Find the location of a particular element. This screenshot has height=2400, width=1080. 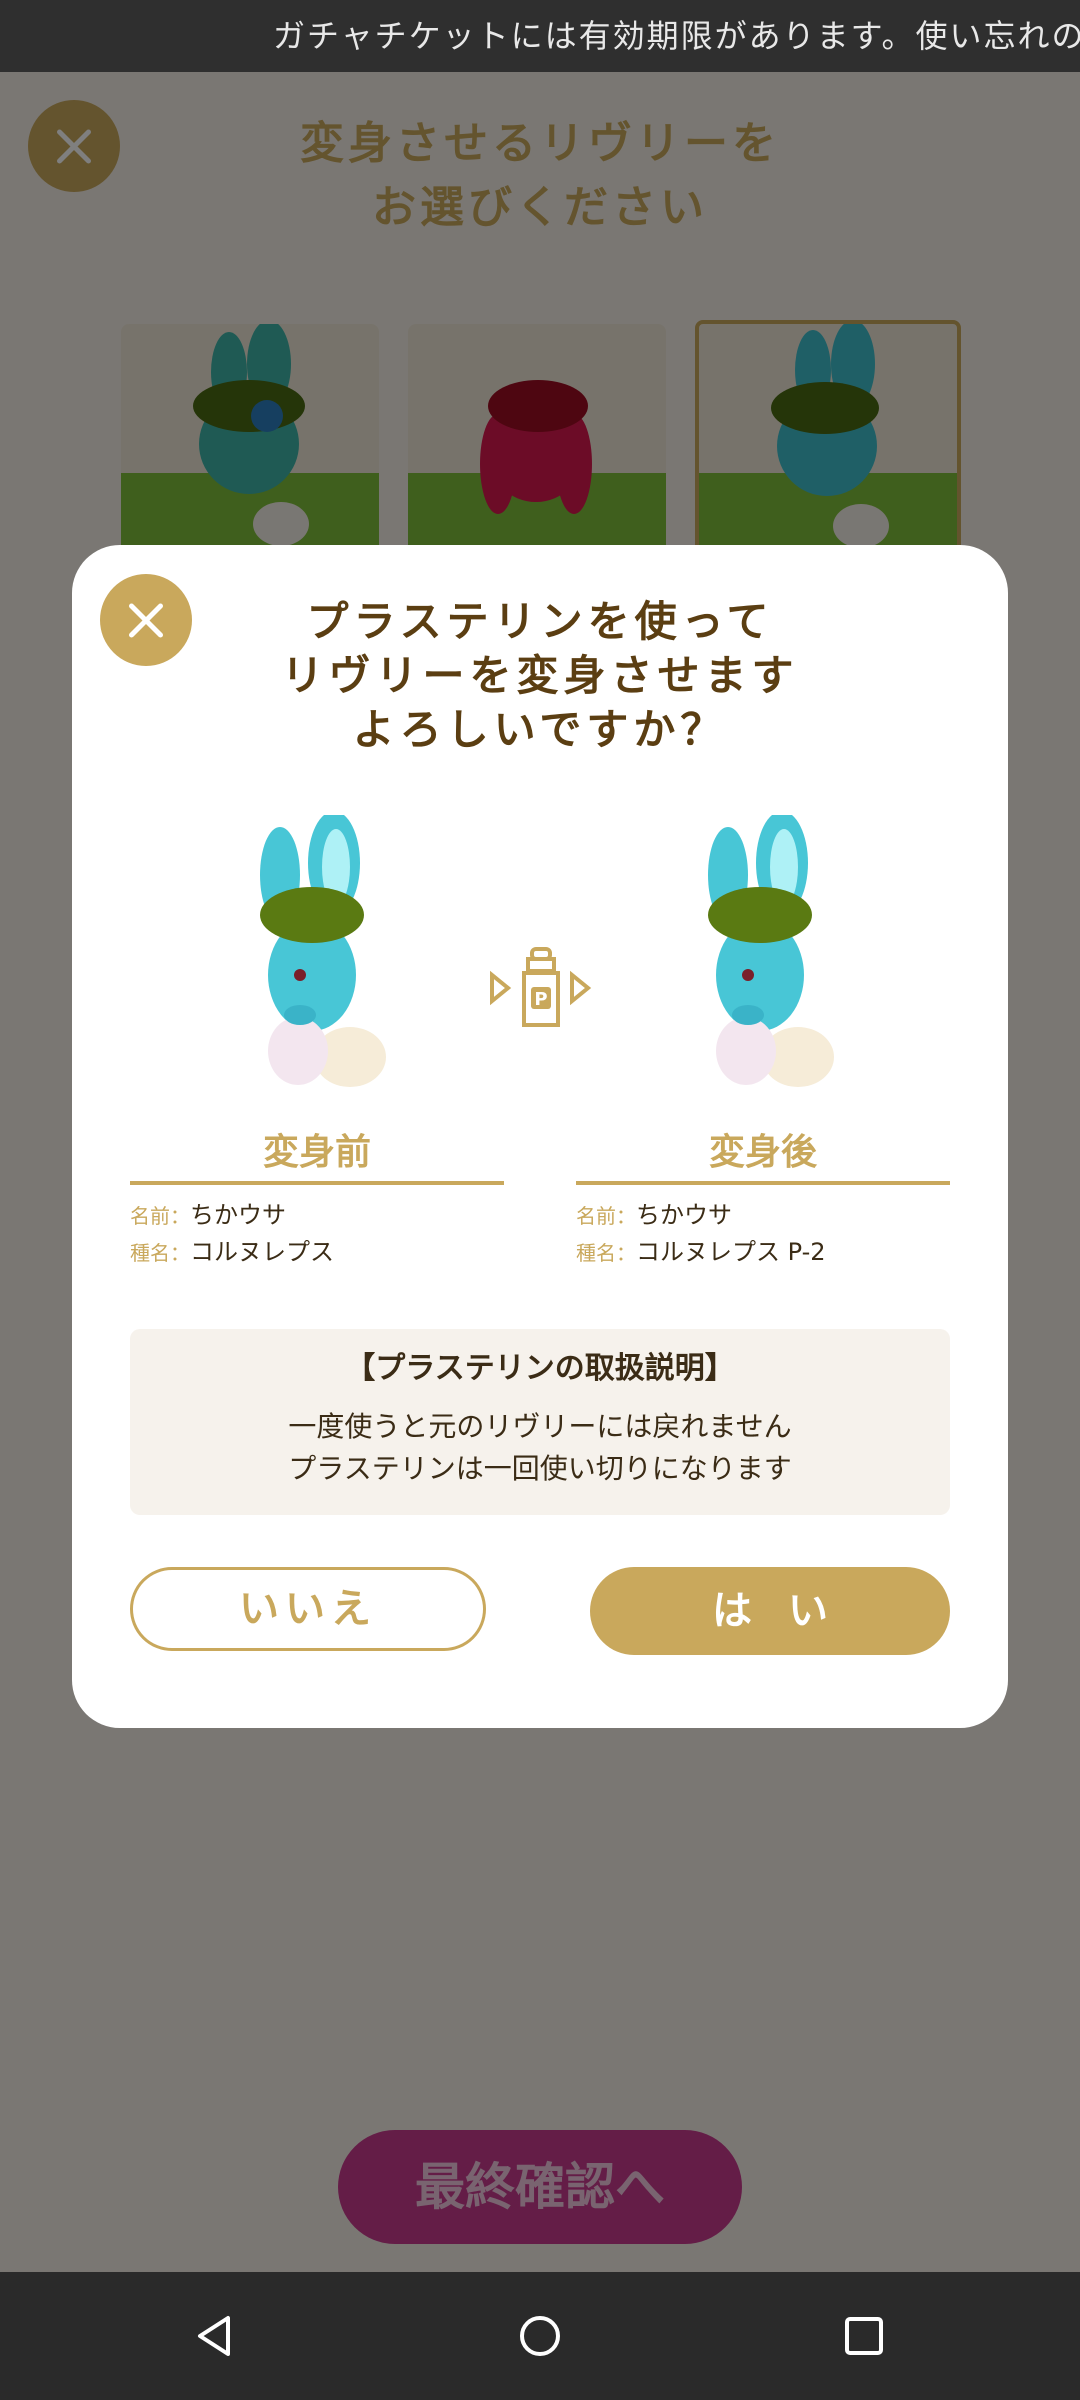

before-species-key: 種名： is located at coordinates (160, 1253).